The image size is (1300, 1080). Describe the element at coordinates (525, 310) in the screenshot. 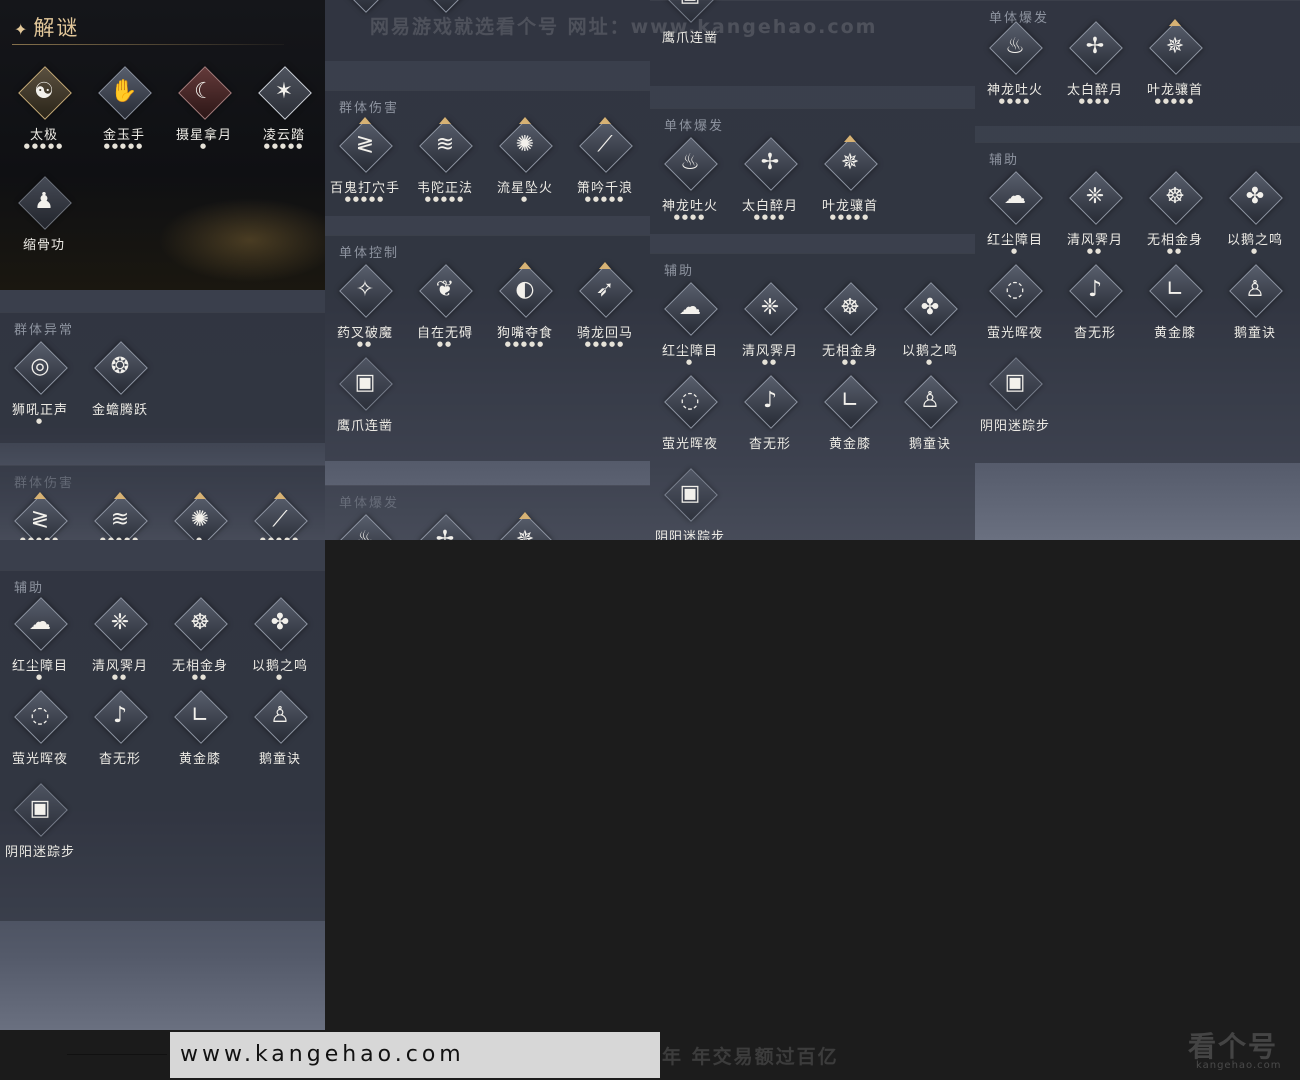

I see `skill-single_control-2: ◐ 狗嘴夺食 ●●●●●` at that location.